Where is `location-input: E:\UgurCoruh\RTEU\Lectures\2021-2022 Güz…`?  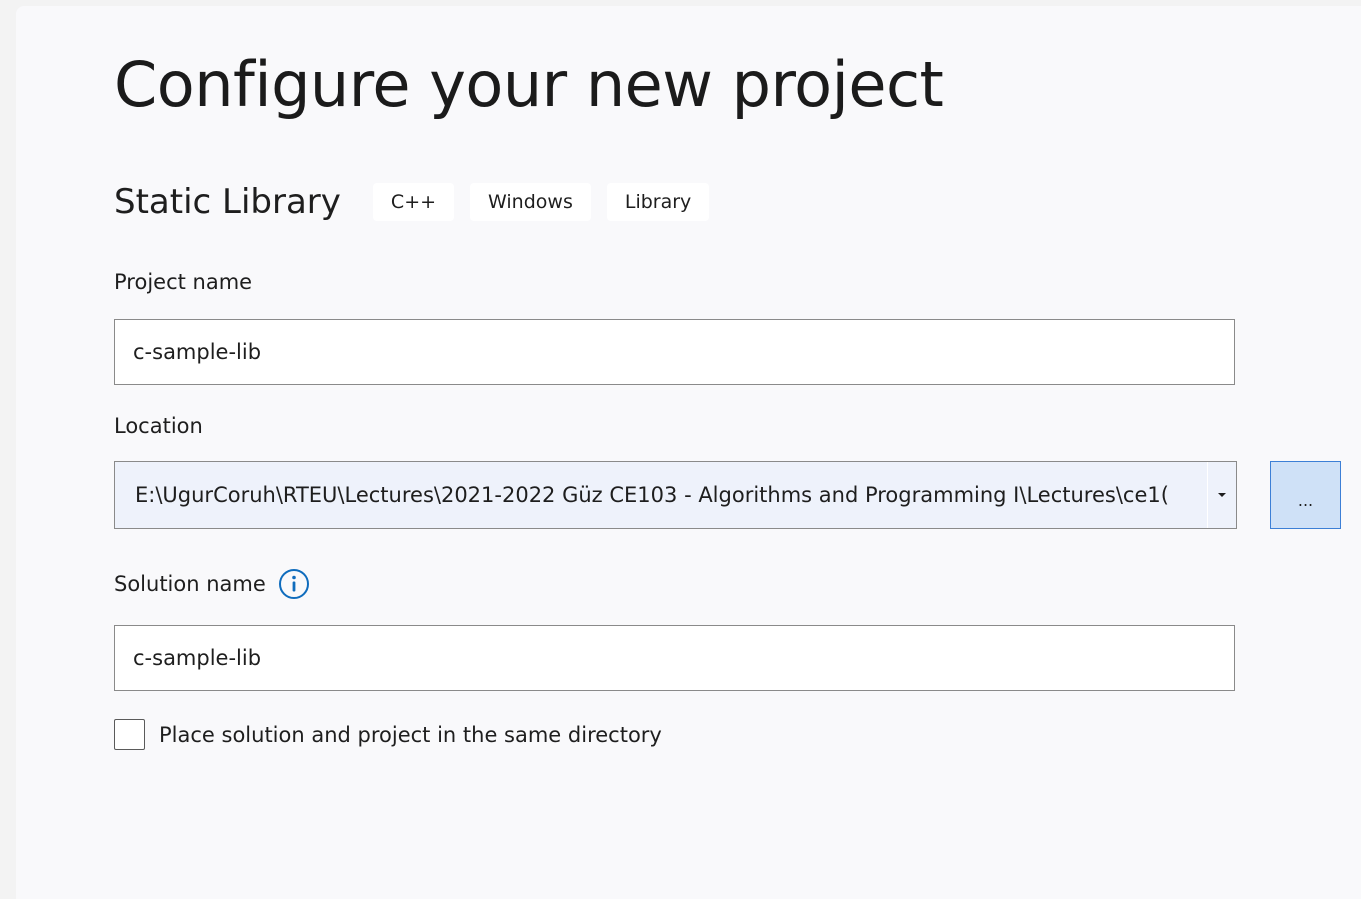
location-input: E:\UgurCoruh\RTEU\Lectures\2021-2022 Güz… is located at coordinates (661, 495).